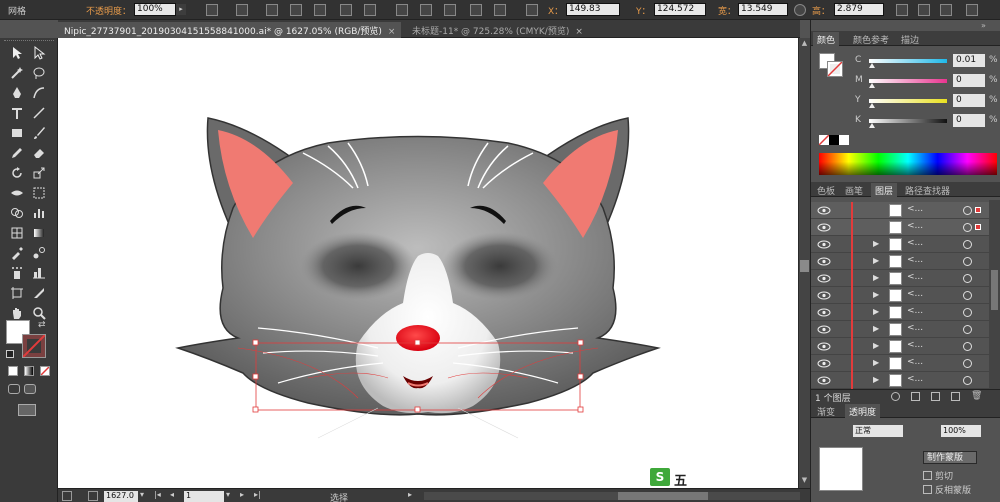 The image size is (1000, 502). What do you see at coordinates (859, 9) in the screenshot?
I see `height-field: 2.879` at bounding box center [859, 9].